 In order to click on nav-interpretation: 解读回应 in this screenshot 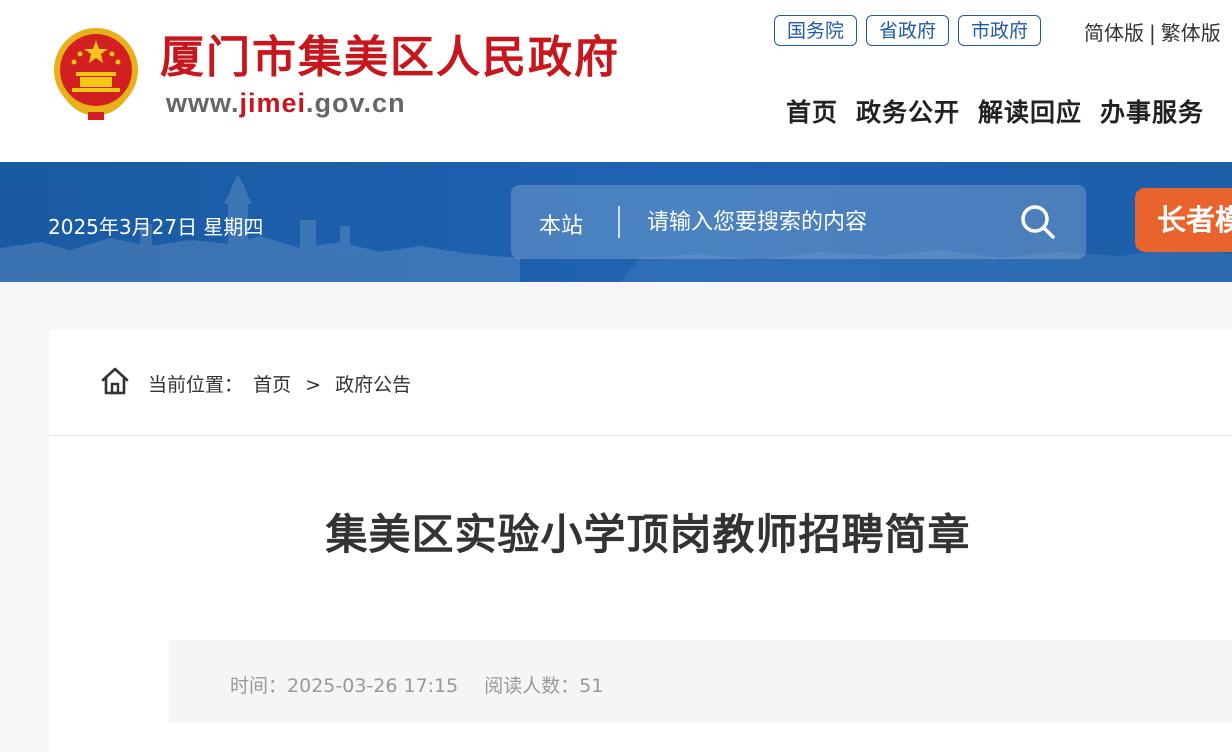, I will do `click(1030, 111)`.